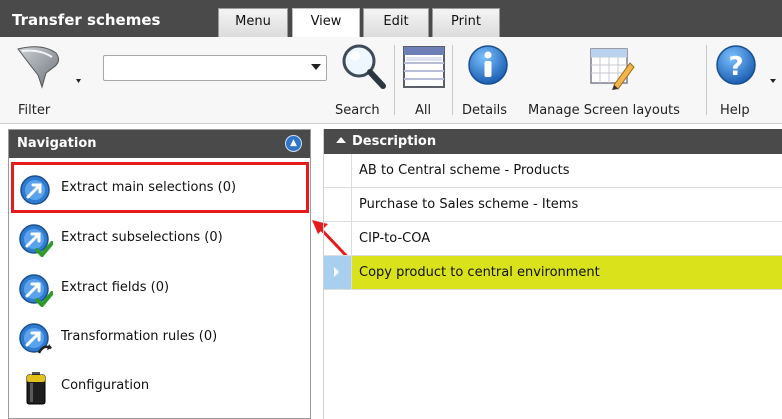 This screenshot has height=419, width=782. What do you see at coordinates (394, 141) in the screenshot?
I see `column-header-description: Description` at bounding box center [394, 141].